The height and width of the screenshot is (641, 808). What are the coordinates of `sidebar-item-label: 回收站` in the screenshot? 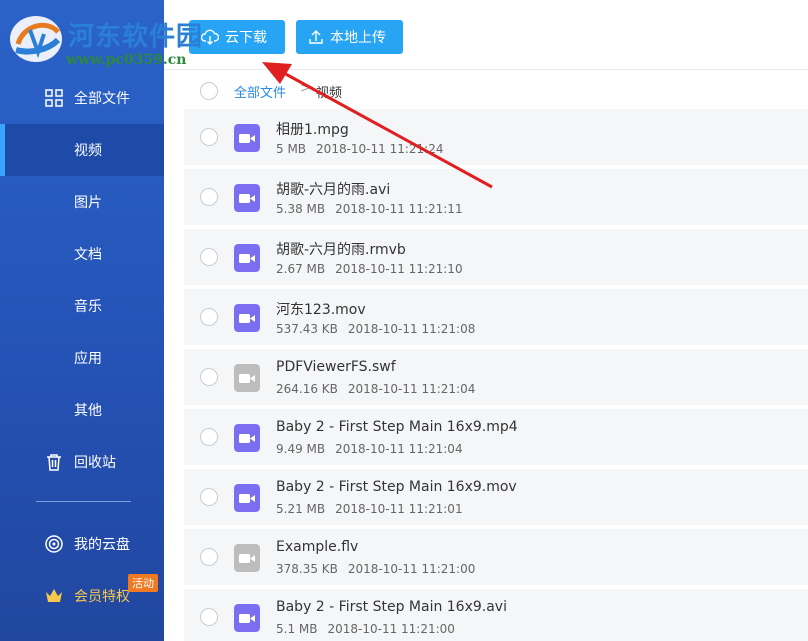 It's located at (95, 463).